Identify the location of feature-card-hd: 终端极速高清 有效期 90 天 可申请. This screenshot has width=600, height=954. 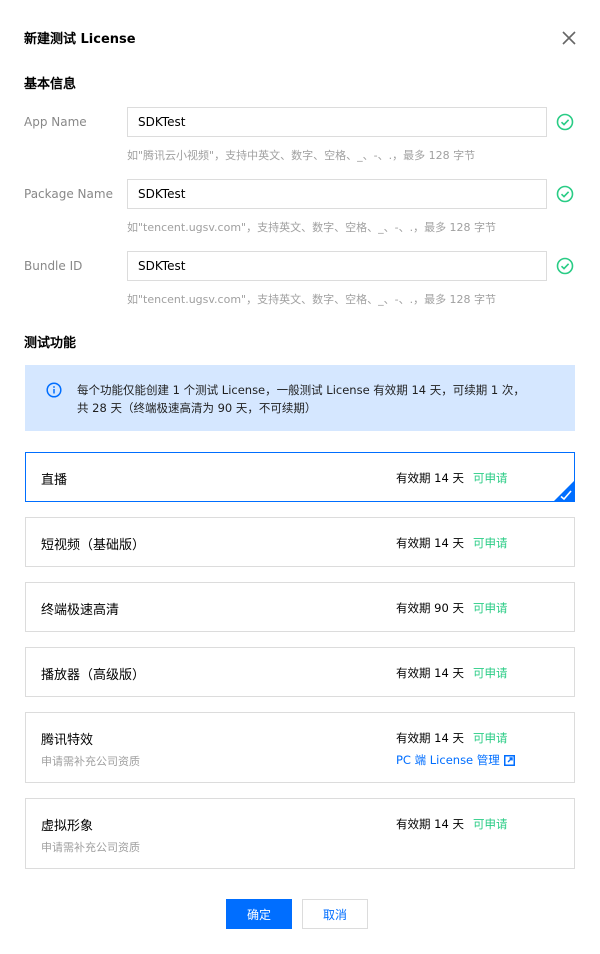
(300, 607).